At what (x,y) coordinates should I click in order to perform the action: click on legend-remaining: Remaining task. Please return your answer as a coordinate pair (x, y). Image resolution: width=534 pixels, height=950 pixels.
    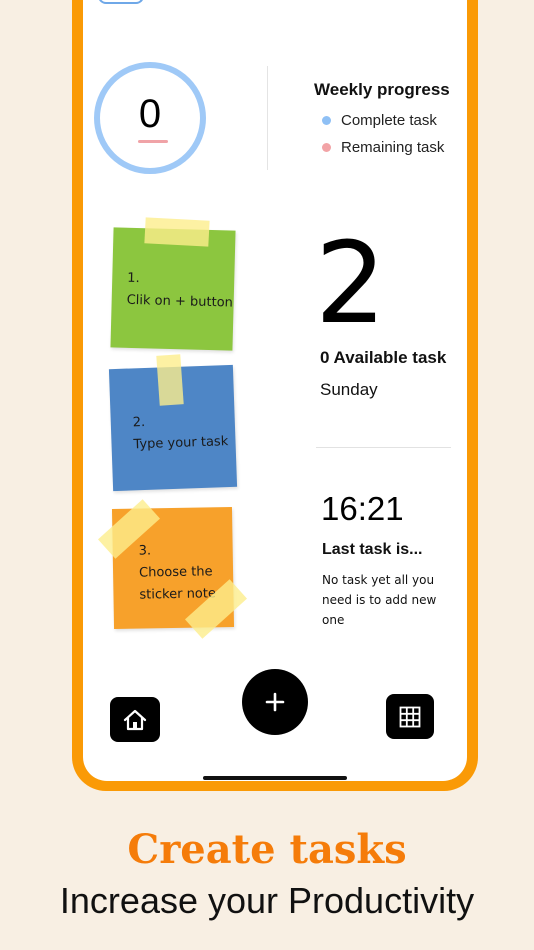
    Looking at the image, I should click on (383, 147).